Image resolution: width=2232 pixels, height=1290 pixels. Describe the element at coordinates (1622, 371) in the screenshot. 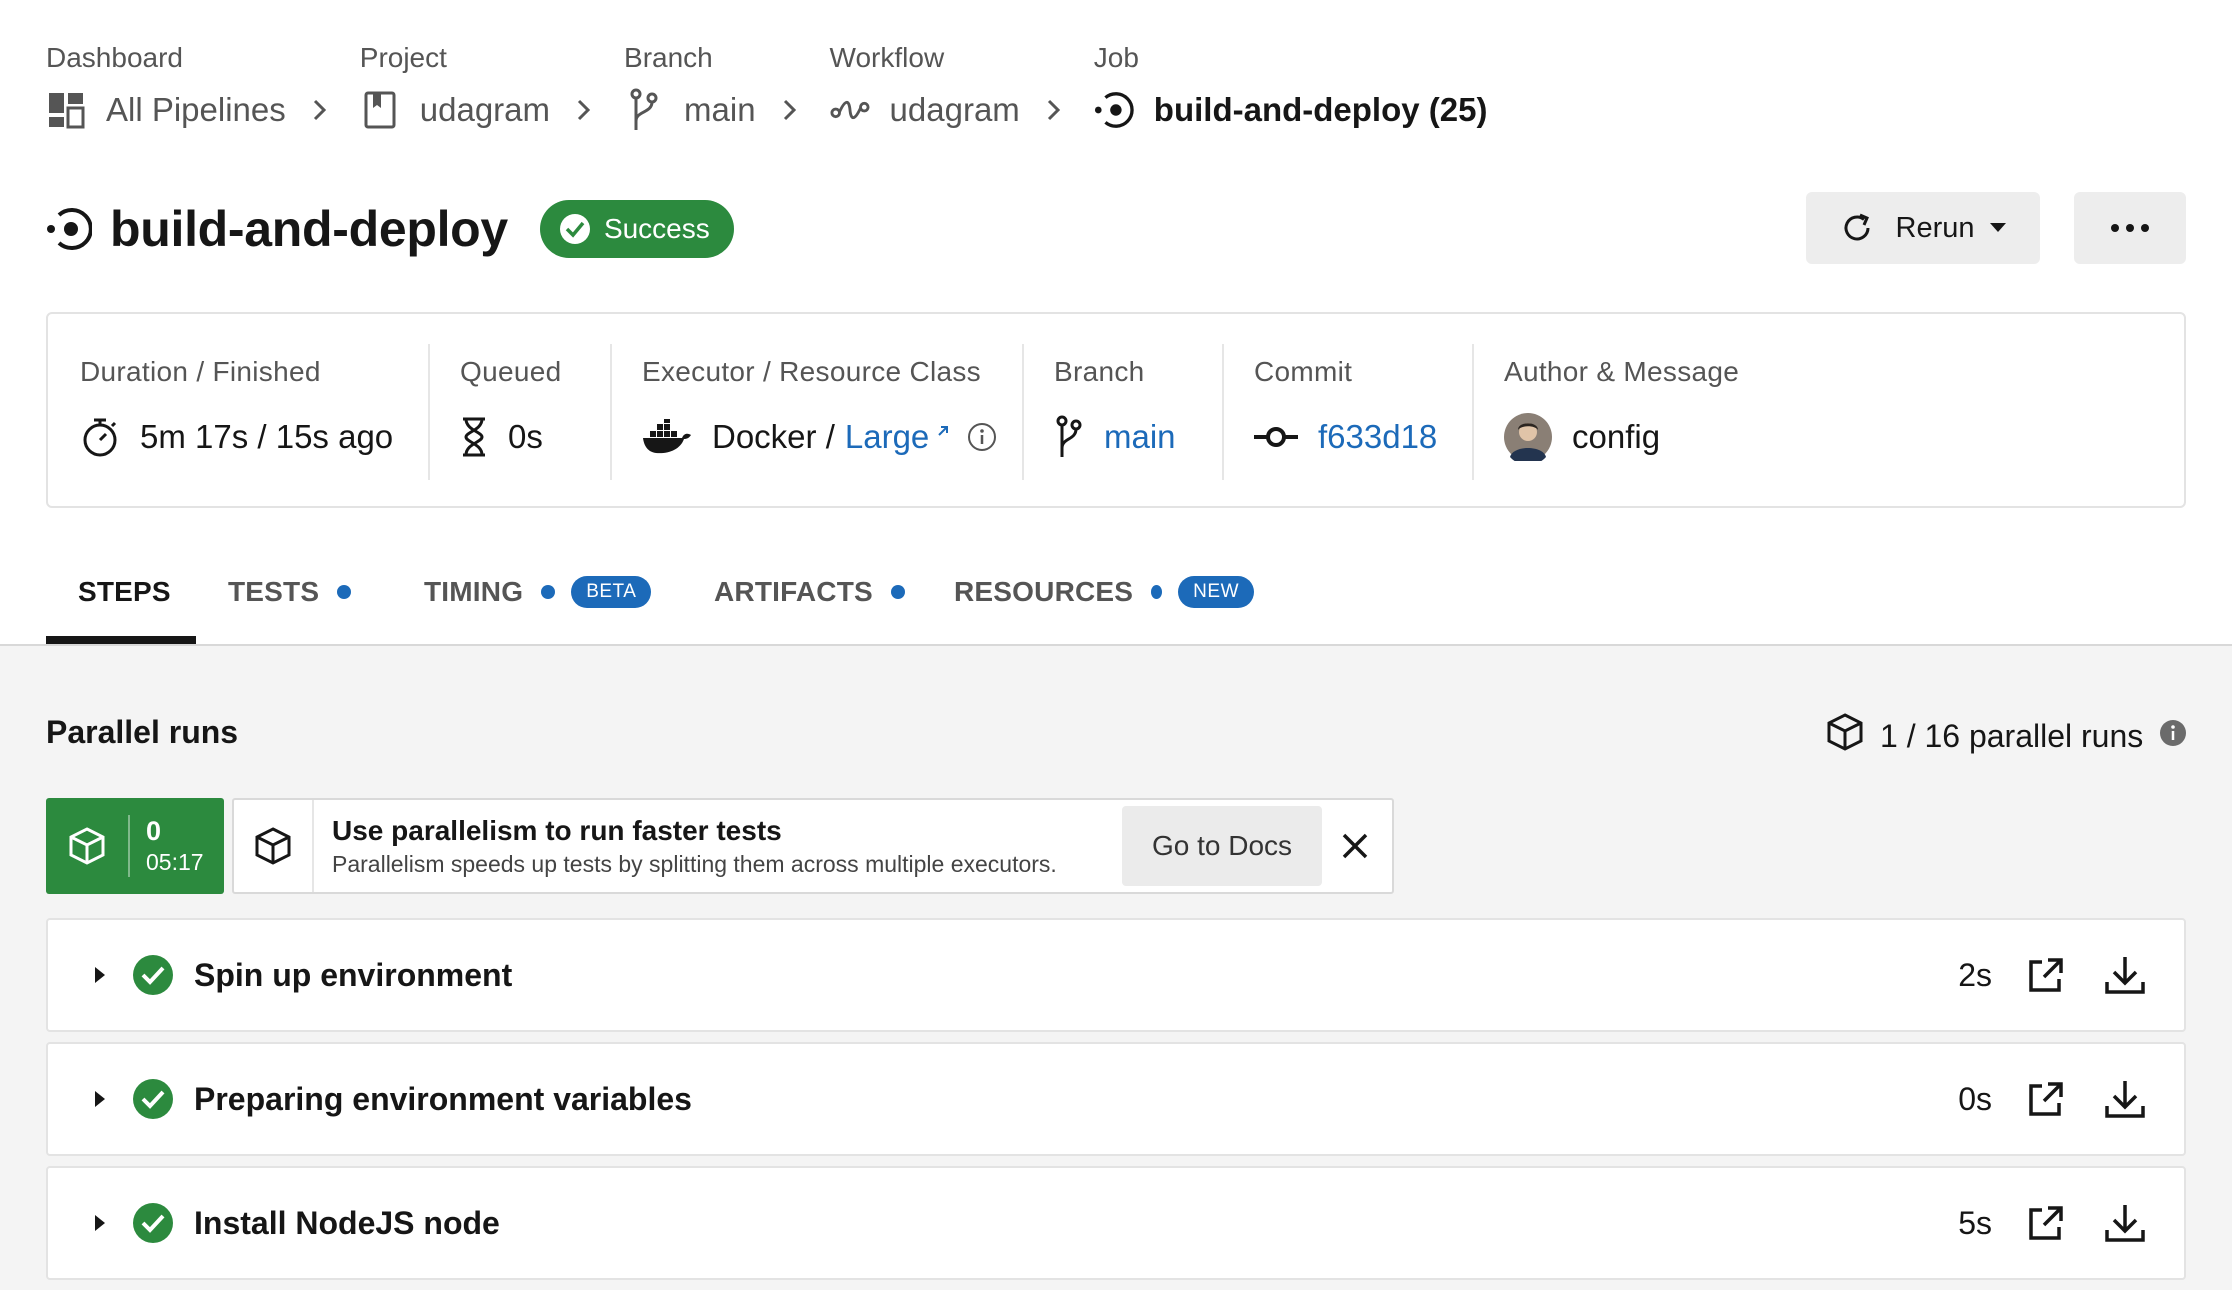

I see `author-label: Author & Message` at that location.